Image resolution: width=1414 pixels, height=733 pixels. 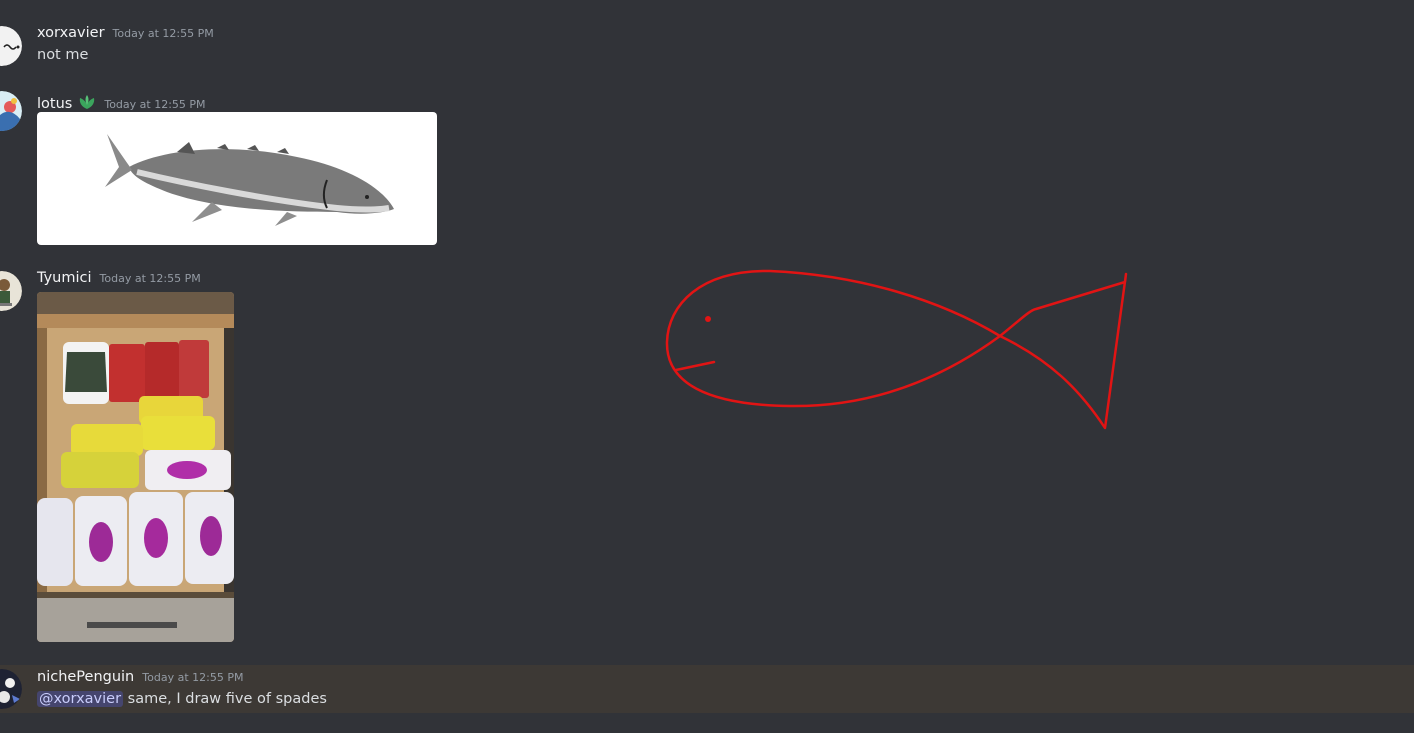 What do you see at coordinates (71, 33) in the screenshot?
I see `username: xorxavier` at bounding box center [71, 33].